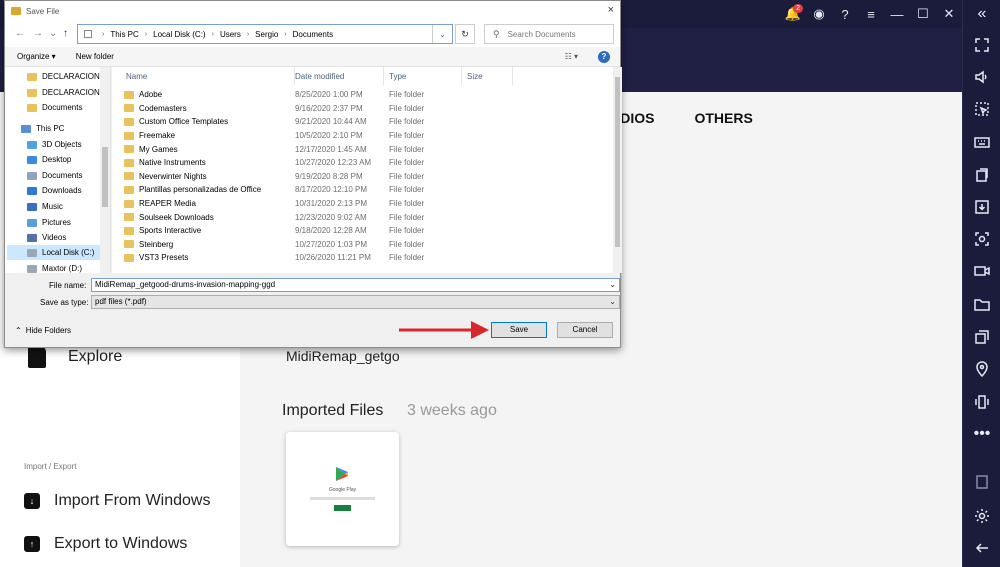 The height and width of the screenshot is (567, 1000). Describe the element at coordinates (923, 14) in the screenshot. I see `maximize-icon: ☐` at that location.